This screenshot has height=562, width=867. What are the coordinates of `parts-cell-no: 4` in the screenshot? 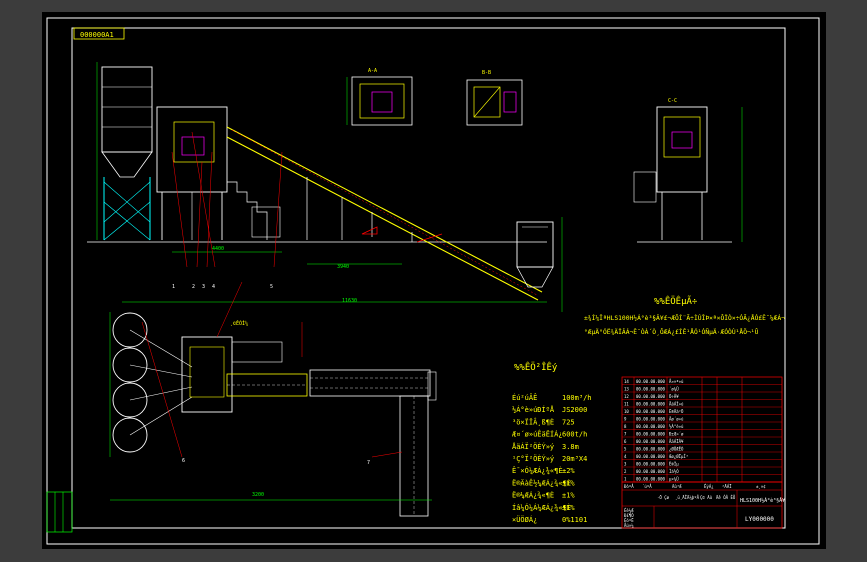 It's located at (625, 456).